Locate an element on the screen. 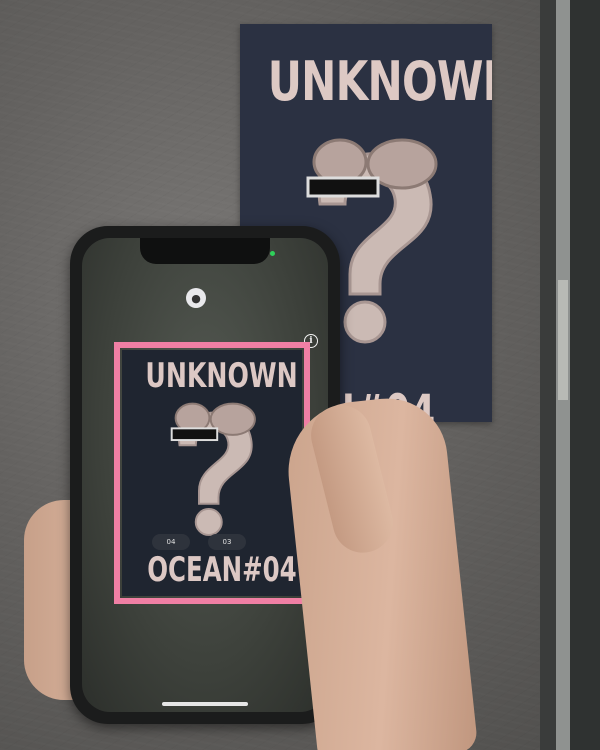 Image resolution: width=600 pixels, height=750 pixels. camera-indicator-icon is located at coordinates (272, 253).